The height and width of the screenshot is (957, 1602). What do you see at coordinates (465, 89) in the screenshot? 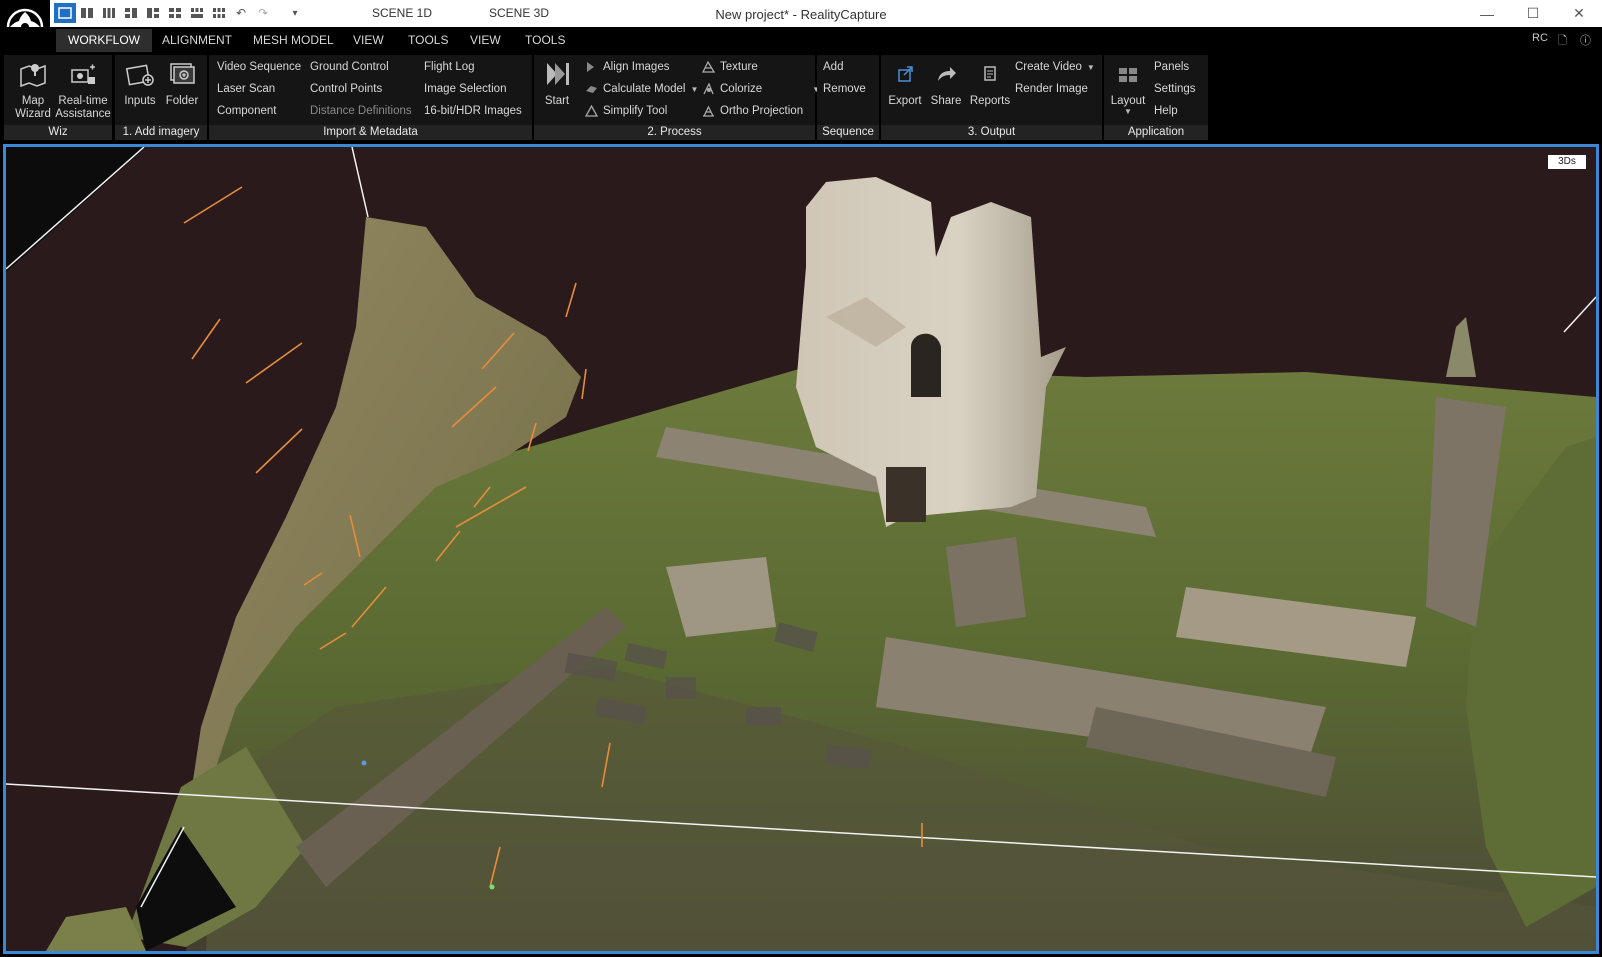
I see `image-selection-button: Image Selection` at bounding box center [465, 89].